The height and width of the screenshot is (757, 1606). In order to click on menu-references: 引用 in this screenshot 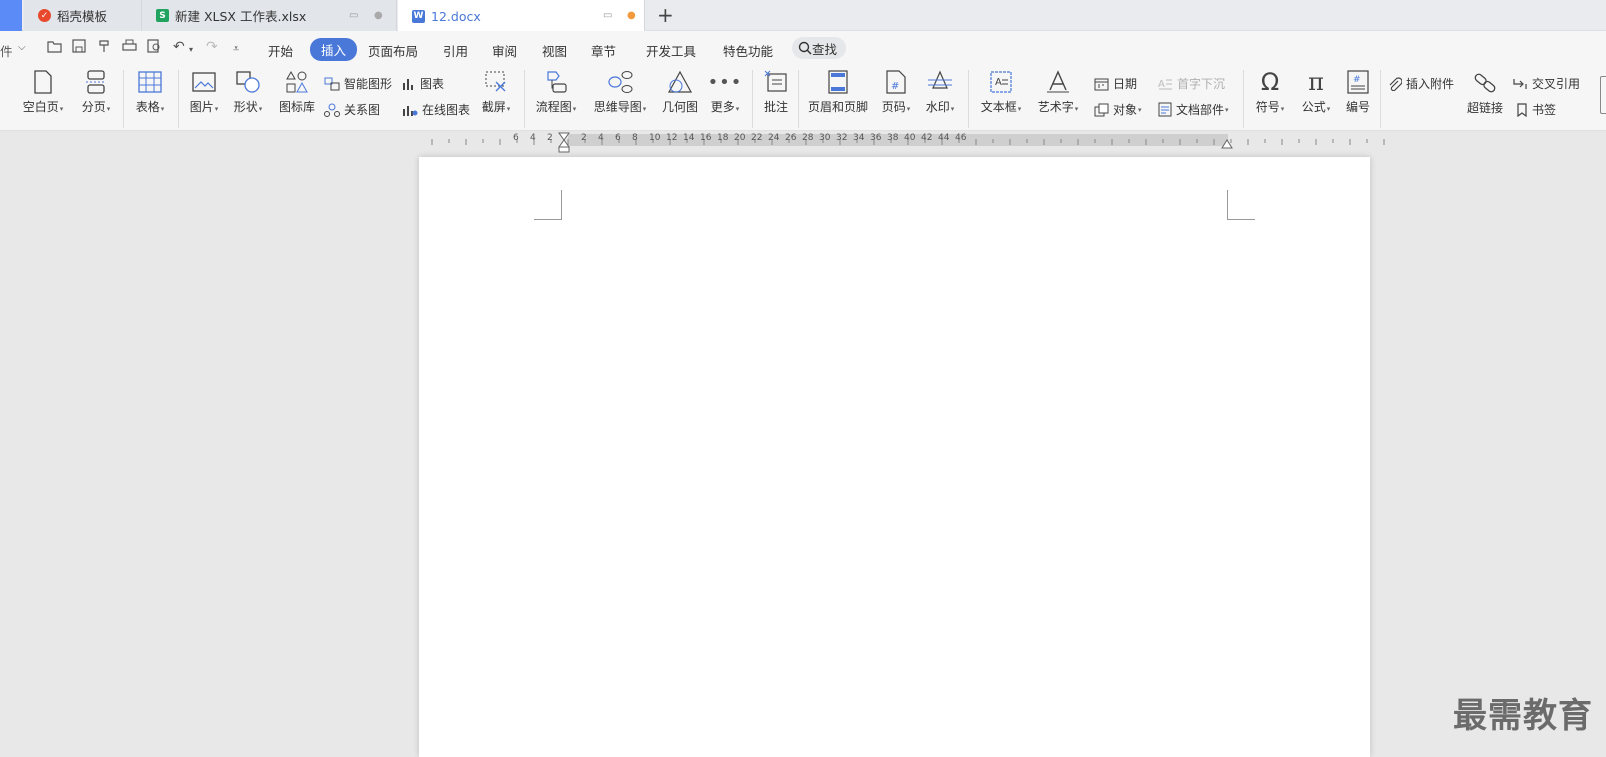, I will do `click(455, 50)`.